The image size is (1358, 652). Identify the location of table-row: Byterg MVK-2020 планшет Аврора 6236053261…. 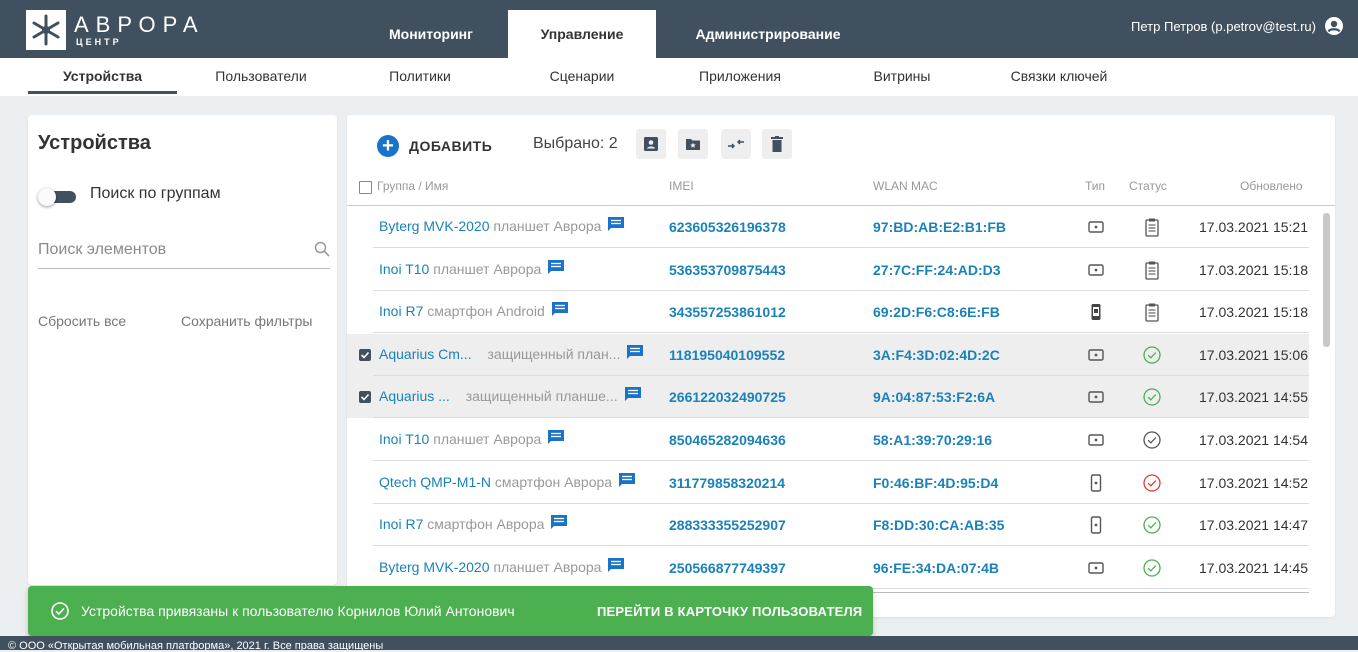
(828, 227).